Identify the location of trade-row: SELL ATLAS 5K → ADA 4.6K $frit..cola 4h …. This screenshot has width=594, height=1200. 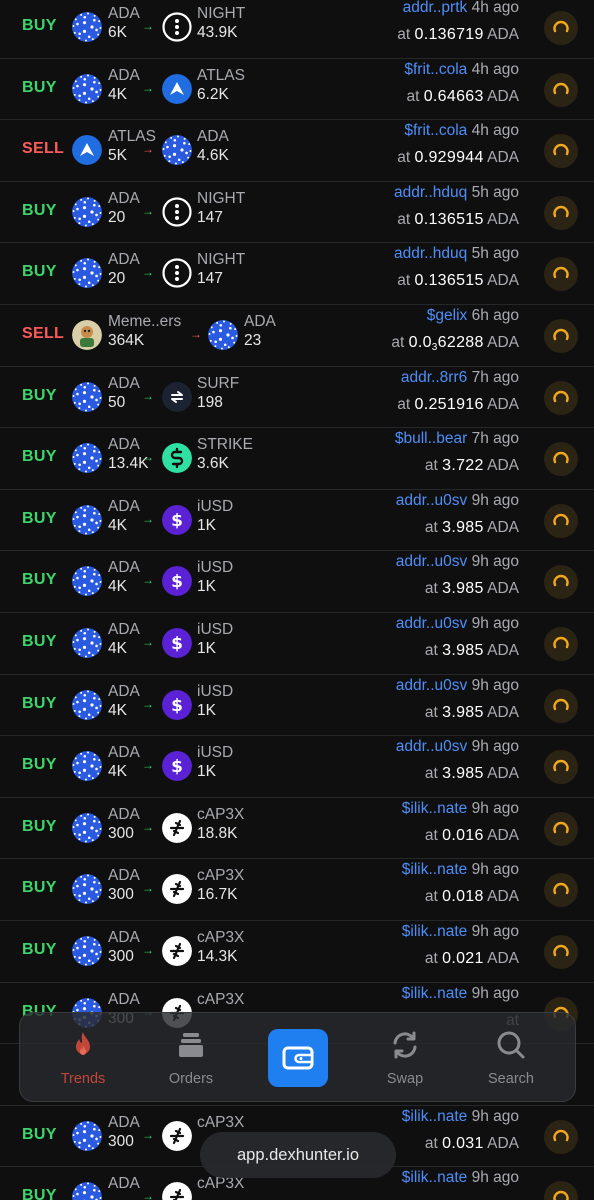
(297, 151).